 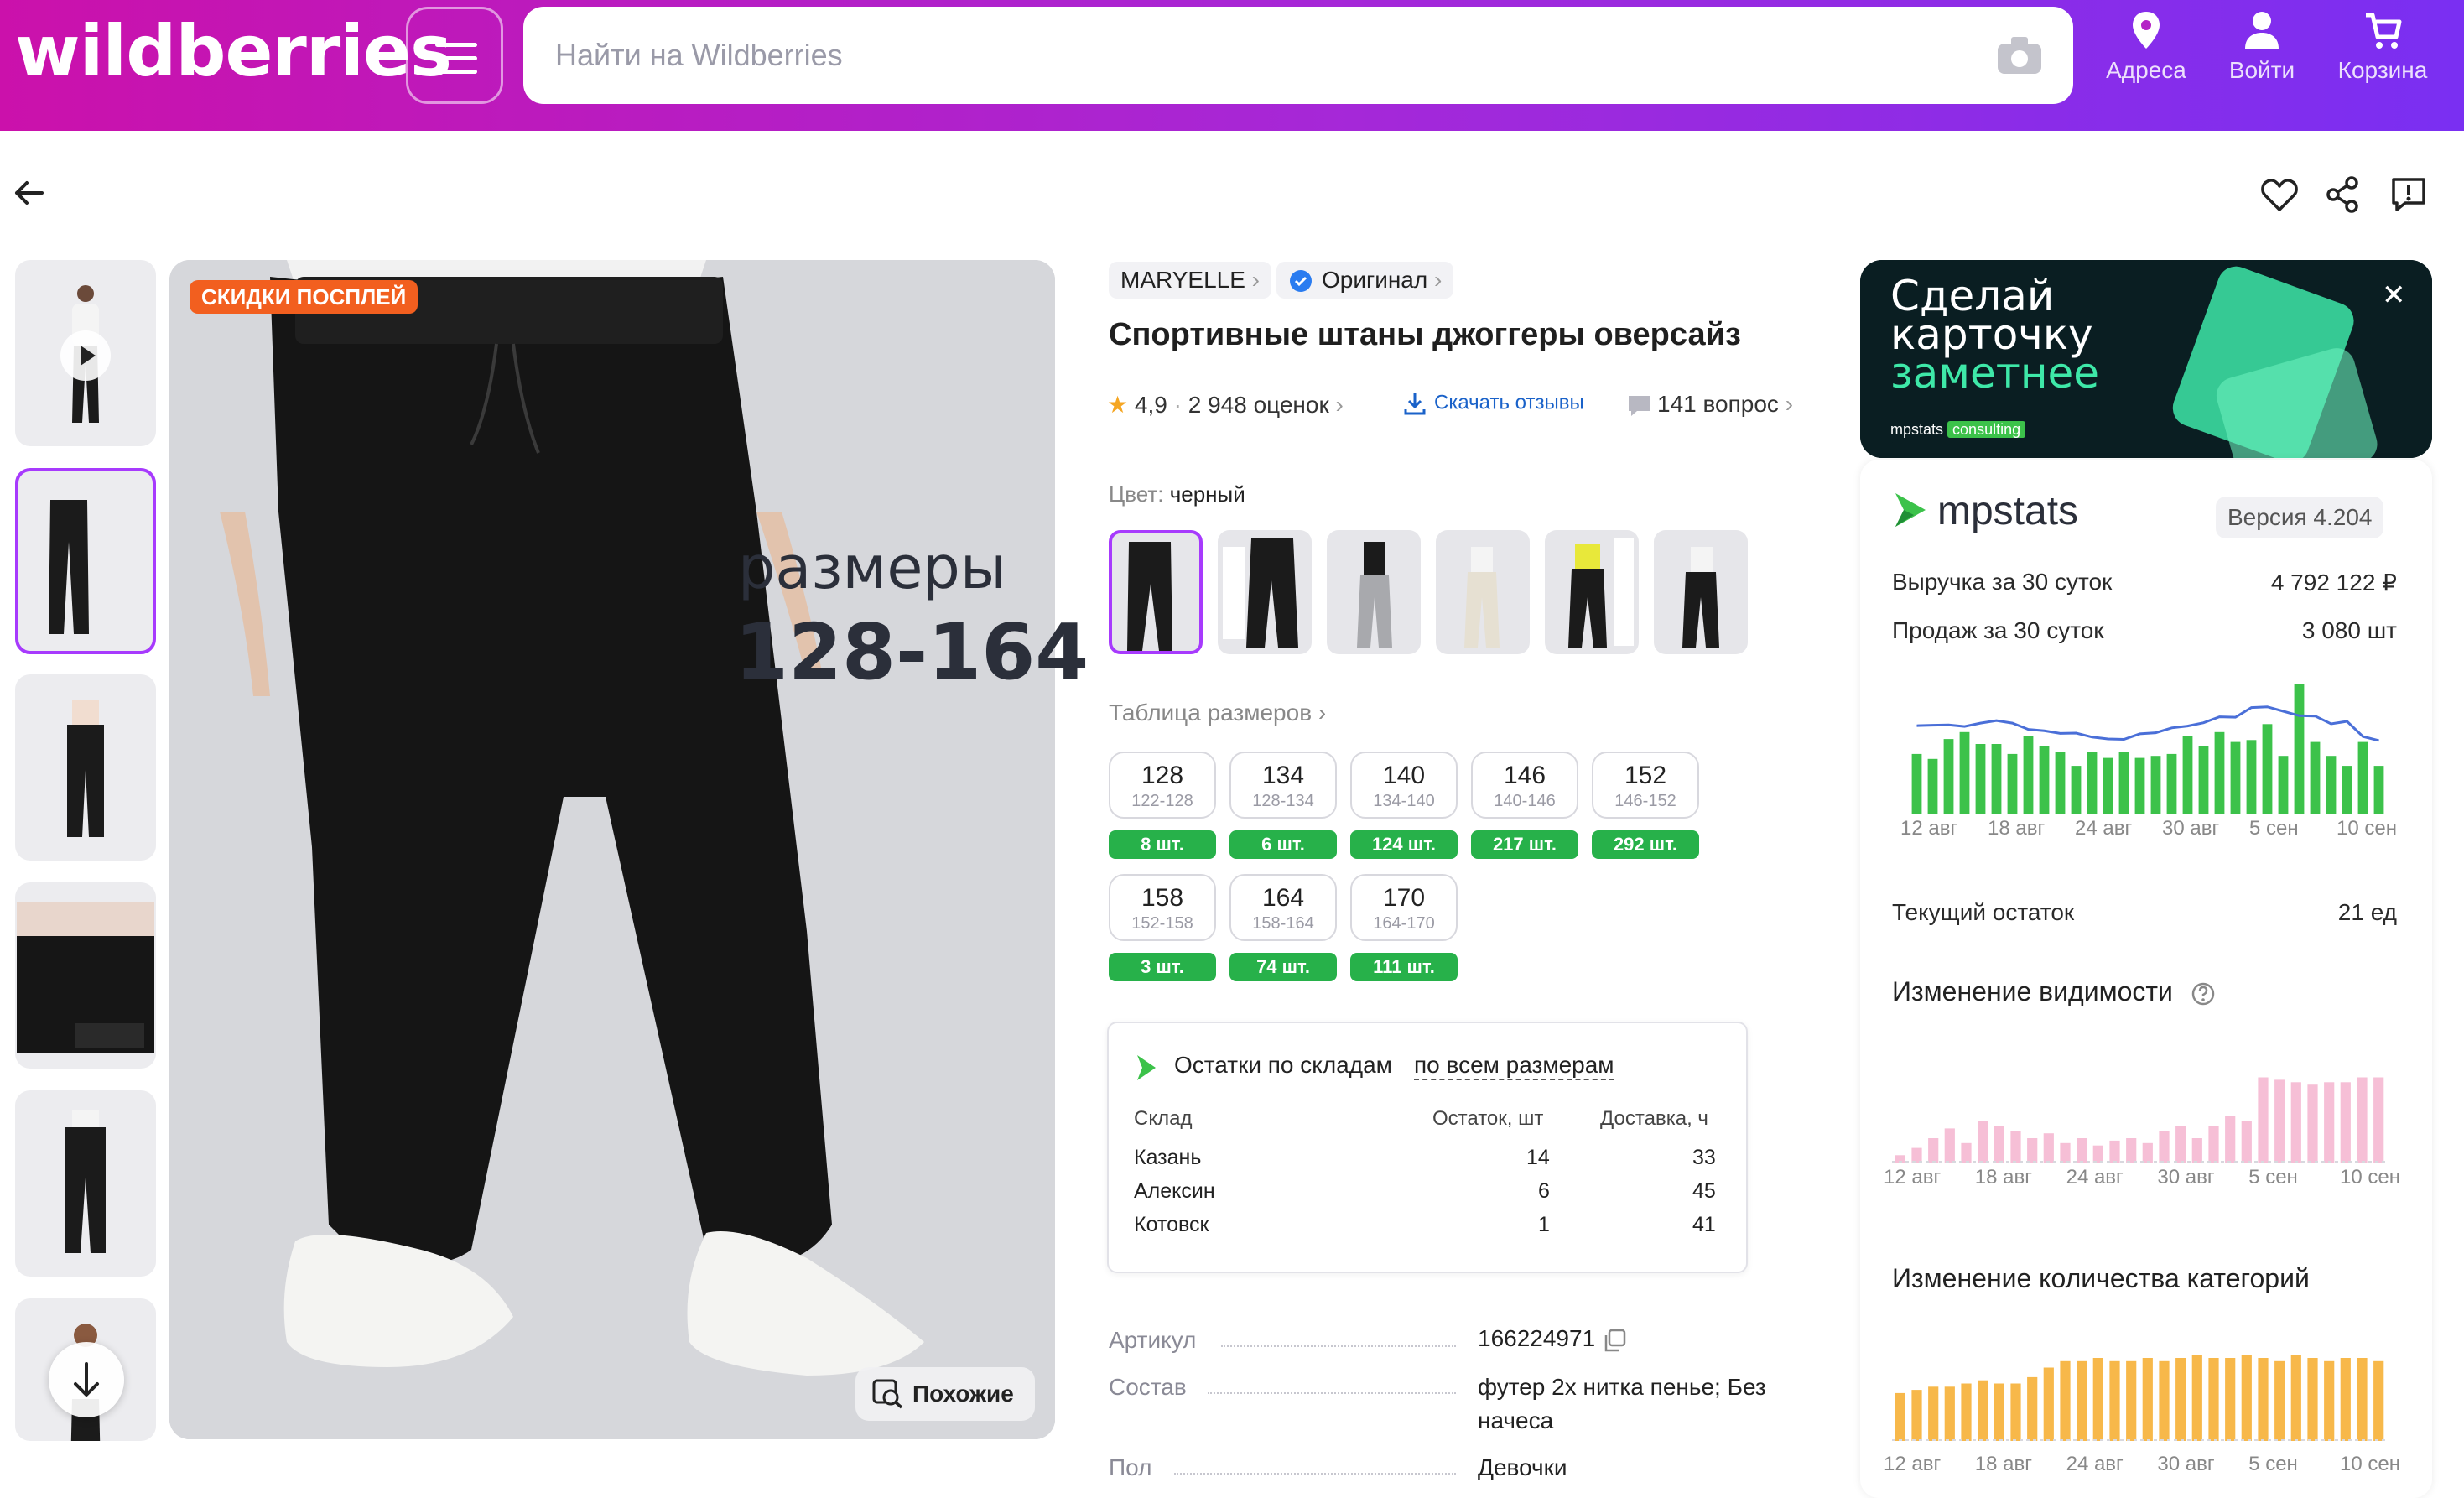 What do you see at coordinates (1156, 592) in the screenshot?
I see `color-swatch-black` at bounding box center [1156, 592].